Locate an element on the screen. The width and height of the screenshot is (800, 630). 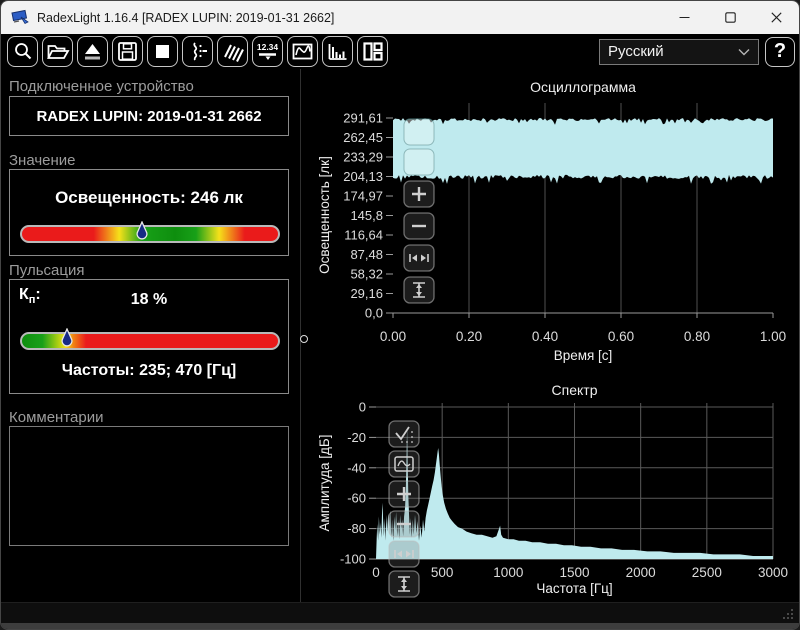
illuminance-marker-icon is located at coordinates (142, 230).